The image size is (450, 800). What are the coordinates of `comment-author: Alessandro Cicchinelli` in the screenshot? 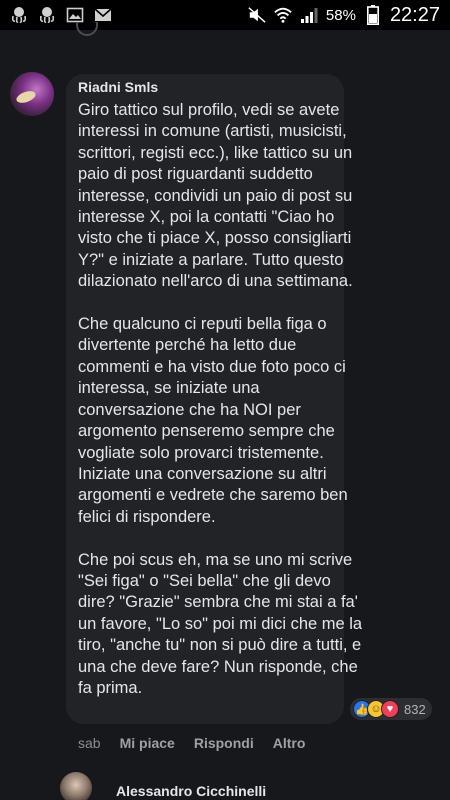 It's located at (191, 791).